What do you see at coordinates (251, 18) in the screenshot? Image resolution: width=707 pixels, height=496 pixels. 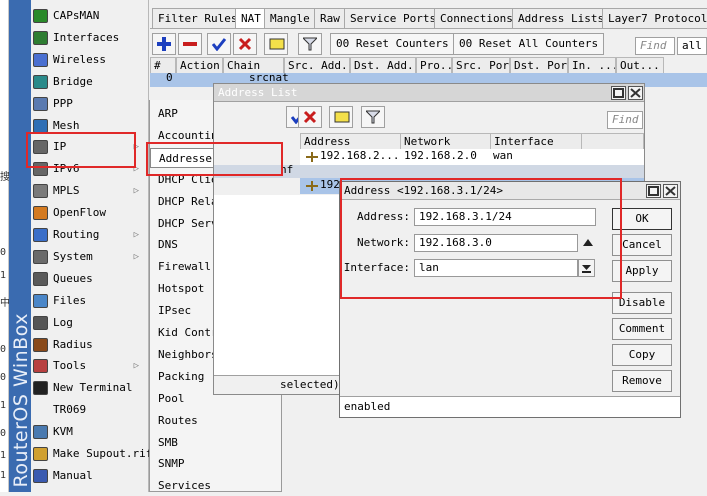 I see `tab-nat: NAT` at bounding box center [251, 18].